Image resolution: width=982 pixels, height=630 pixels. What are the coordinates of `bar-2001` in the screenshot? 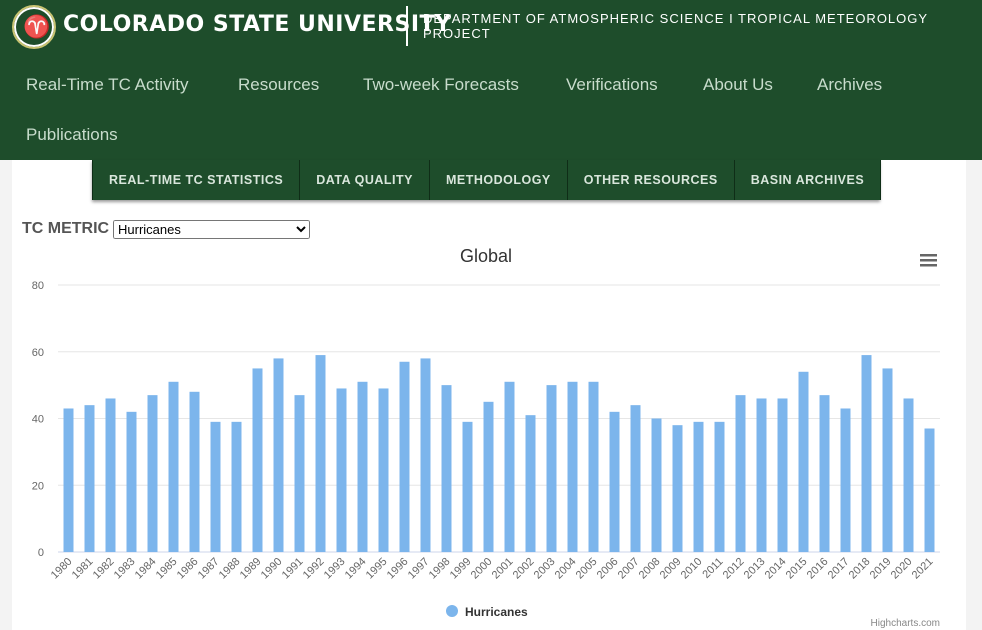 It's located at (509, 466).